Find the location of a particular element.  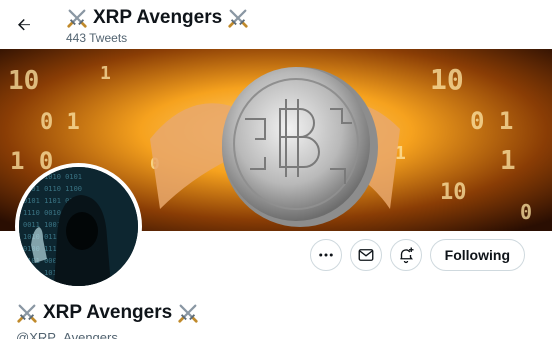

profile-name: XRP Avengers is located at coordinates (107, 313).